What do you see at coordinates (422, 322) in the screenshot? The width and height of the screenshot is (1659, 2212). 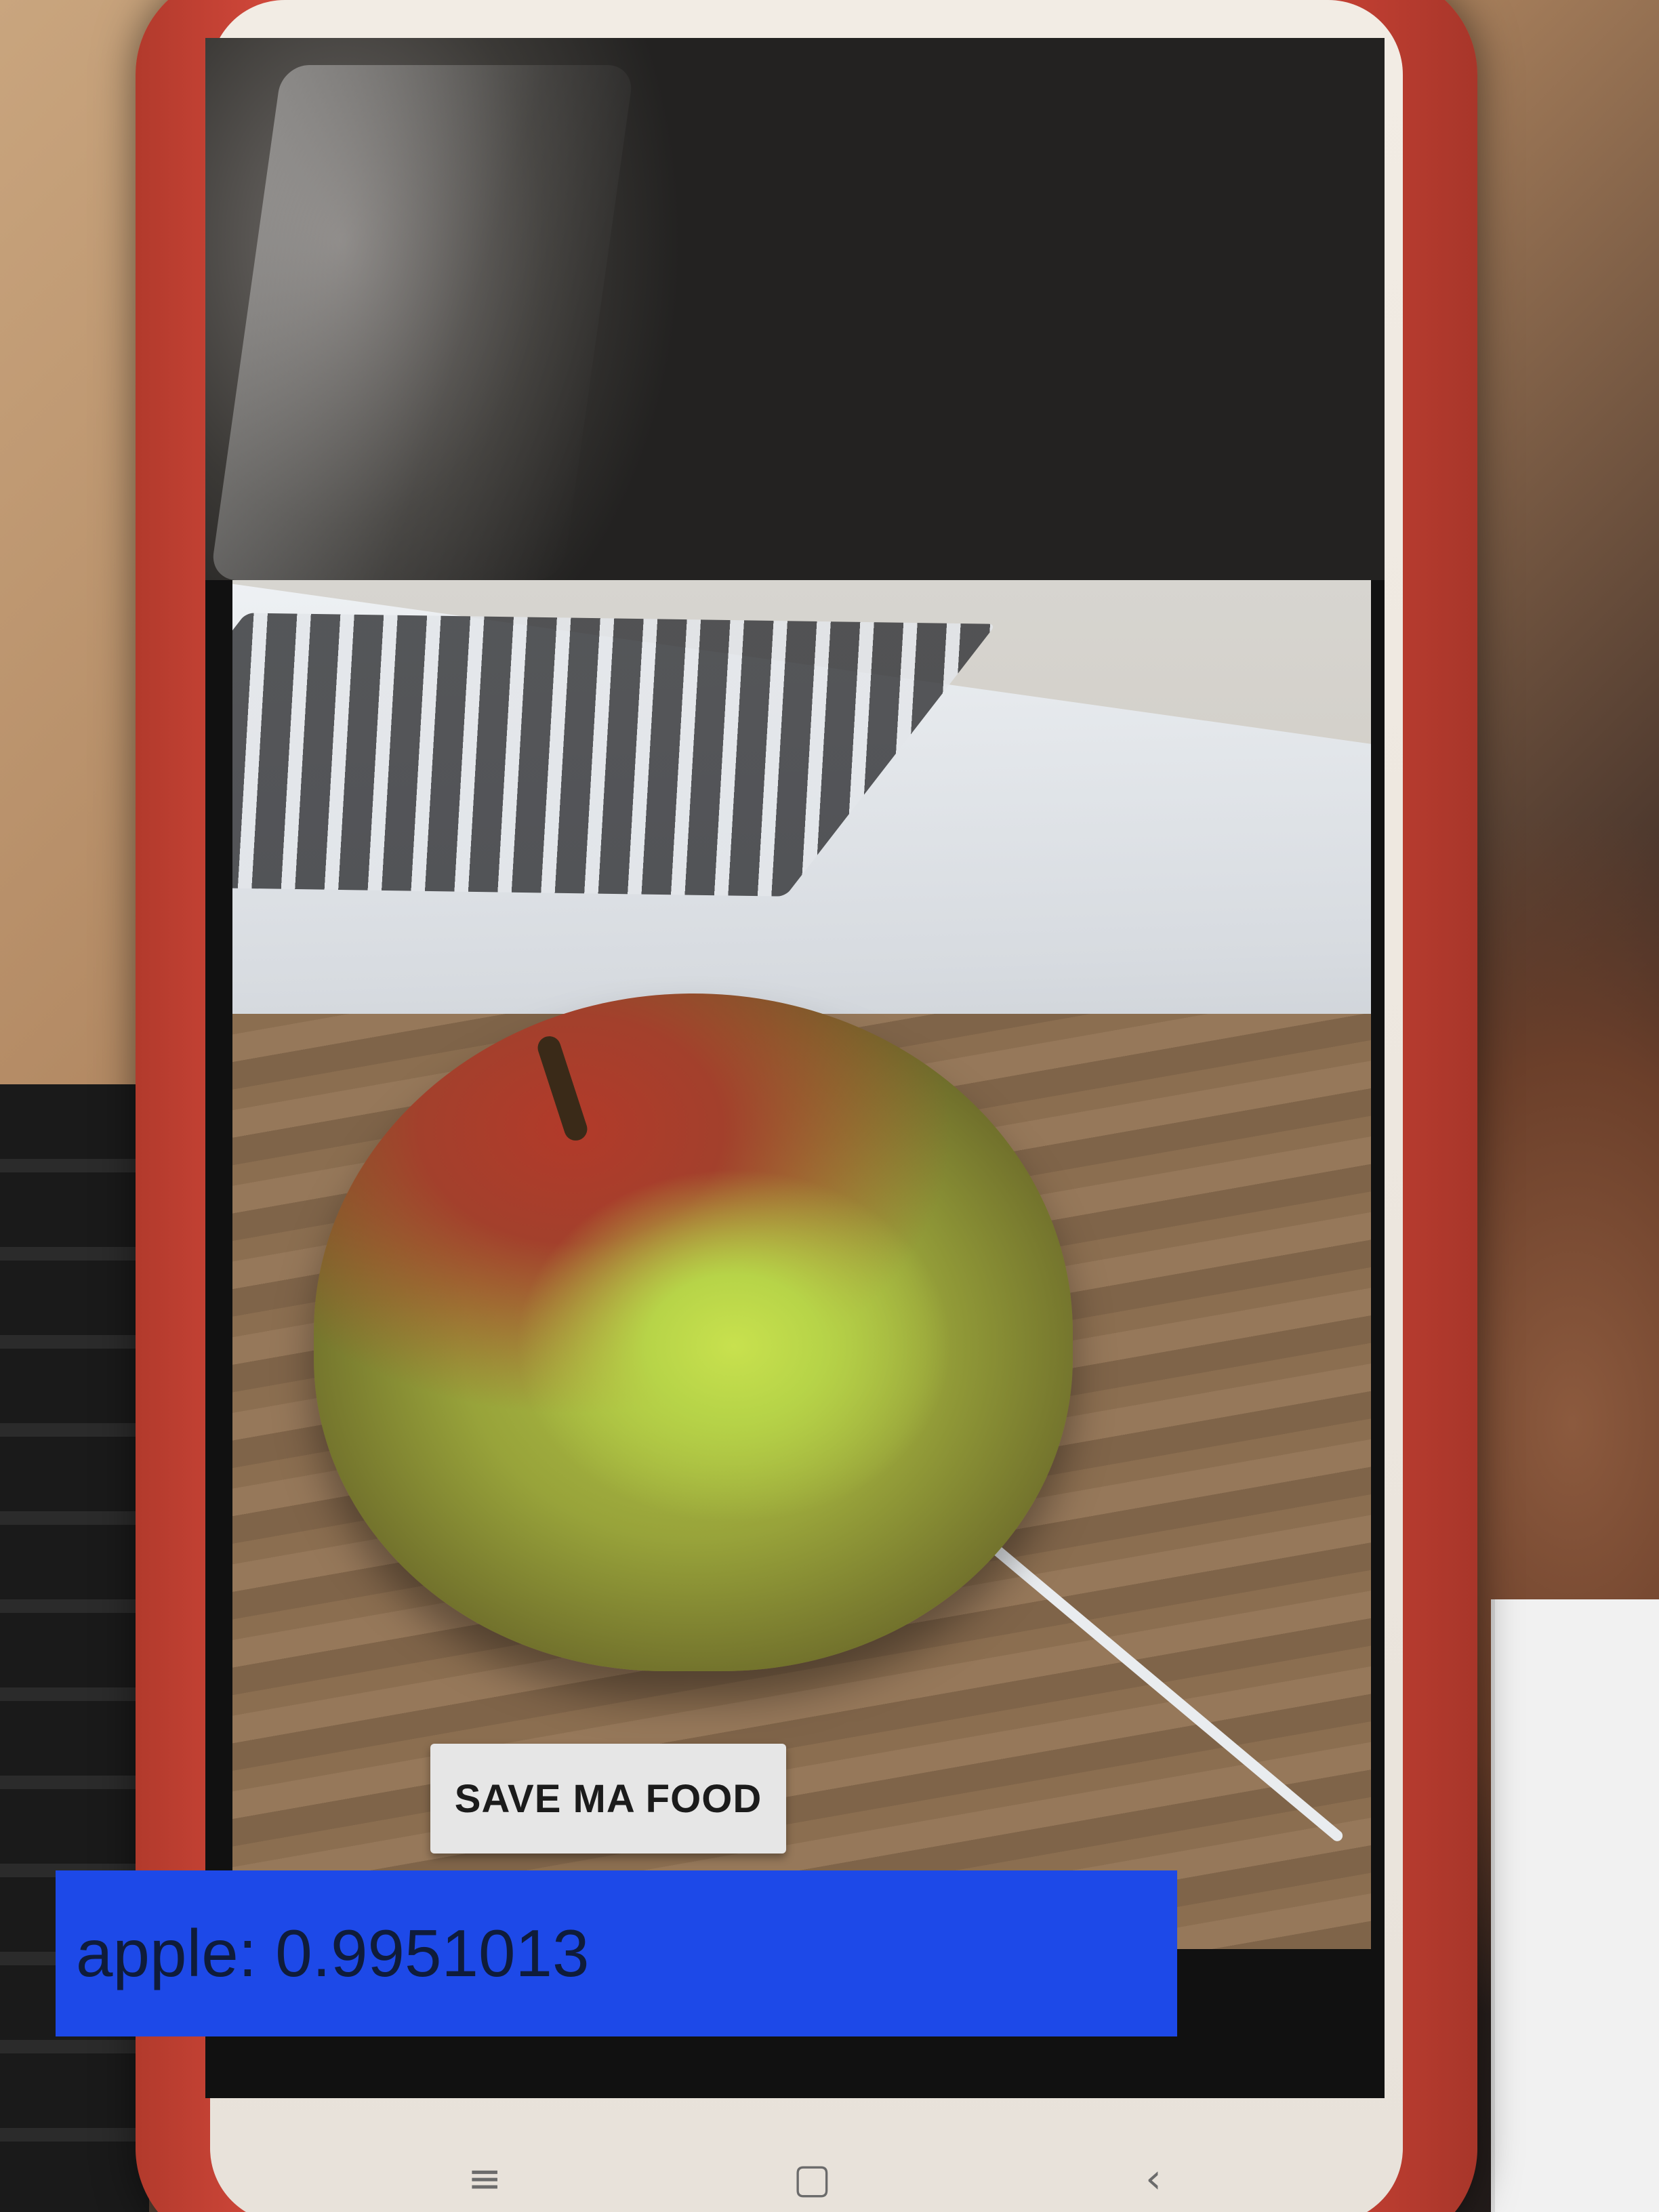 I see `screen-glare` at bounding box center [422, 322].